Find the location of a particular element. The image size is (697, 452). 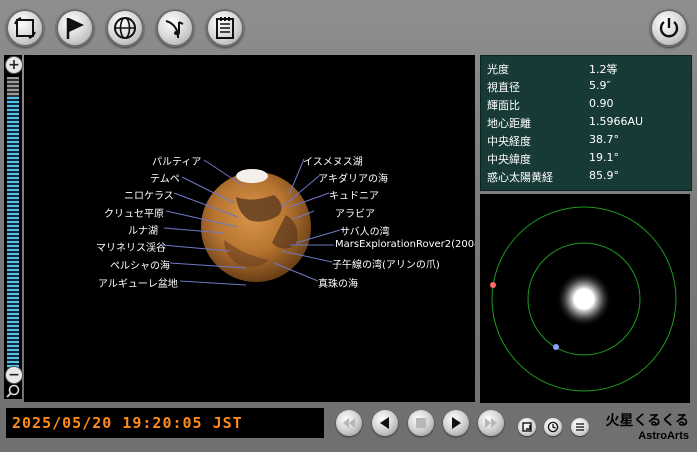

label-chryse-planitia: クリュセ平原 is located at coordinates (134, 214).